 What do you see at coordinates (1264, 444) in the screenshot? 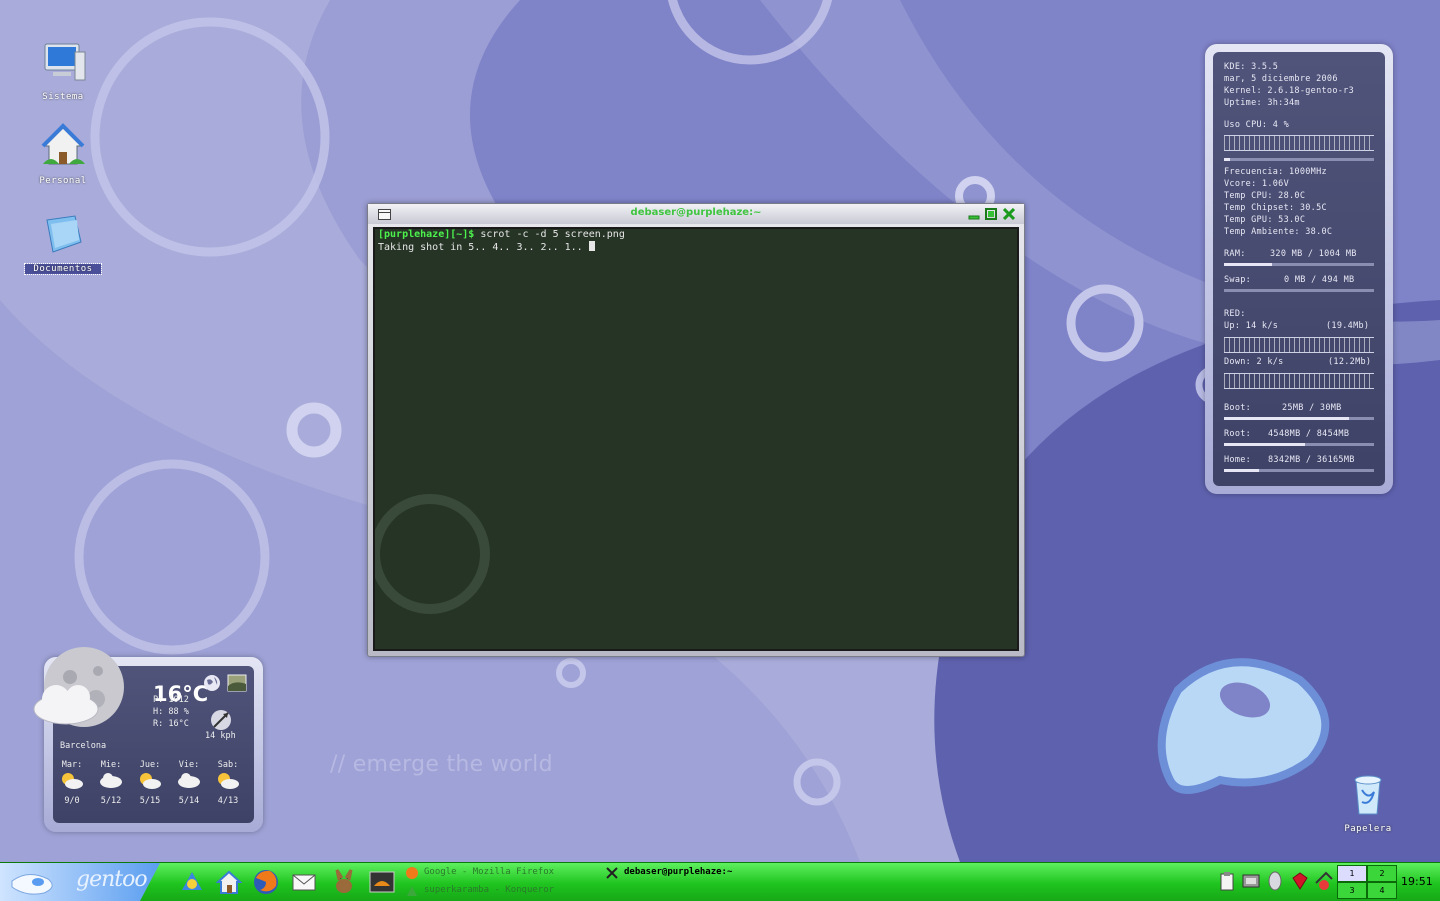
I see `root-bar-fill` at bounding box center [1264, 444].